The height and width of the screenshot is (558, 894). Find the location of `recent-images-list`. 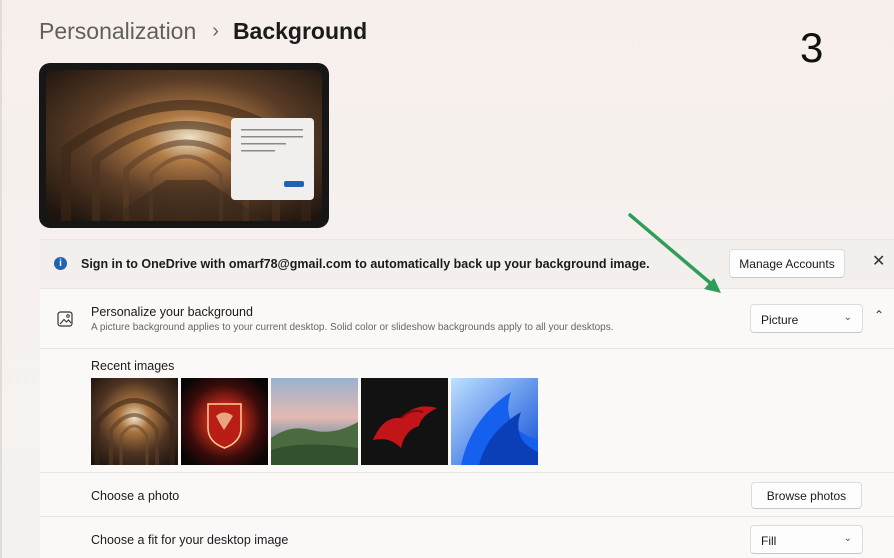

recent-images-list is located at coordinates (314, 421).